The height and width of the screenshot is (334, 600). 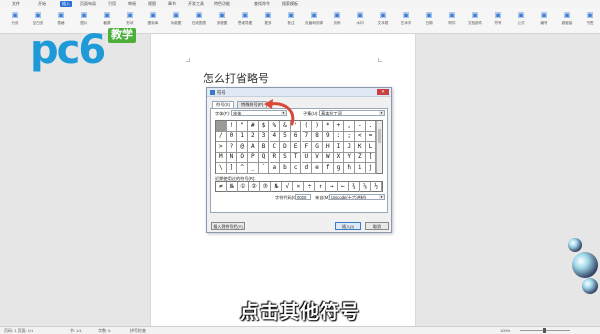 I want to click on recent-symbol-cell: ≠, so click(x=221, y=187).